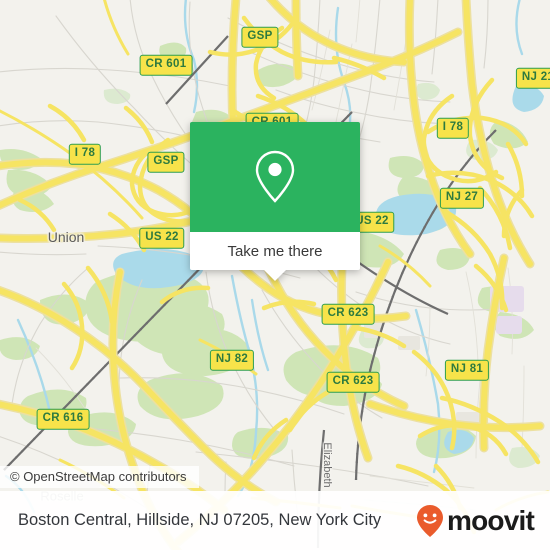  What do you see at coordinates (327, 465) in the screenshot?
I see `place-label: Elizabeth` at bounding box center [327, 465].